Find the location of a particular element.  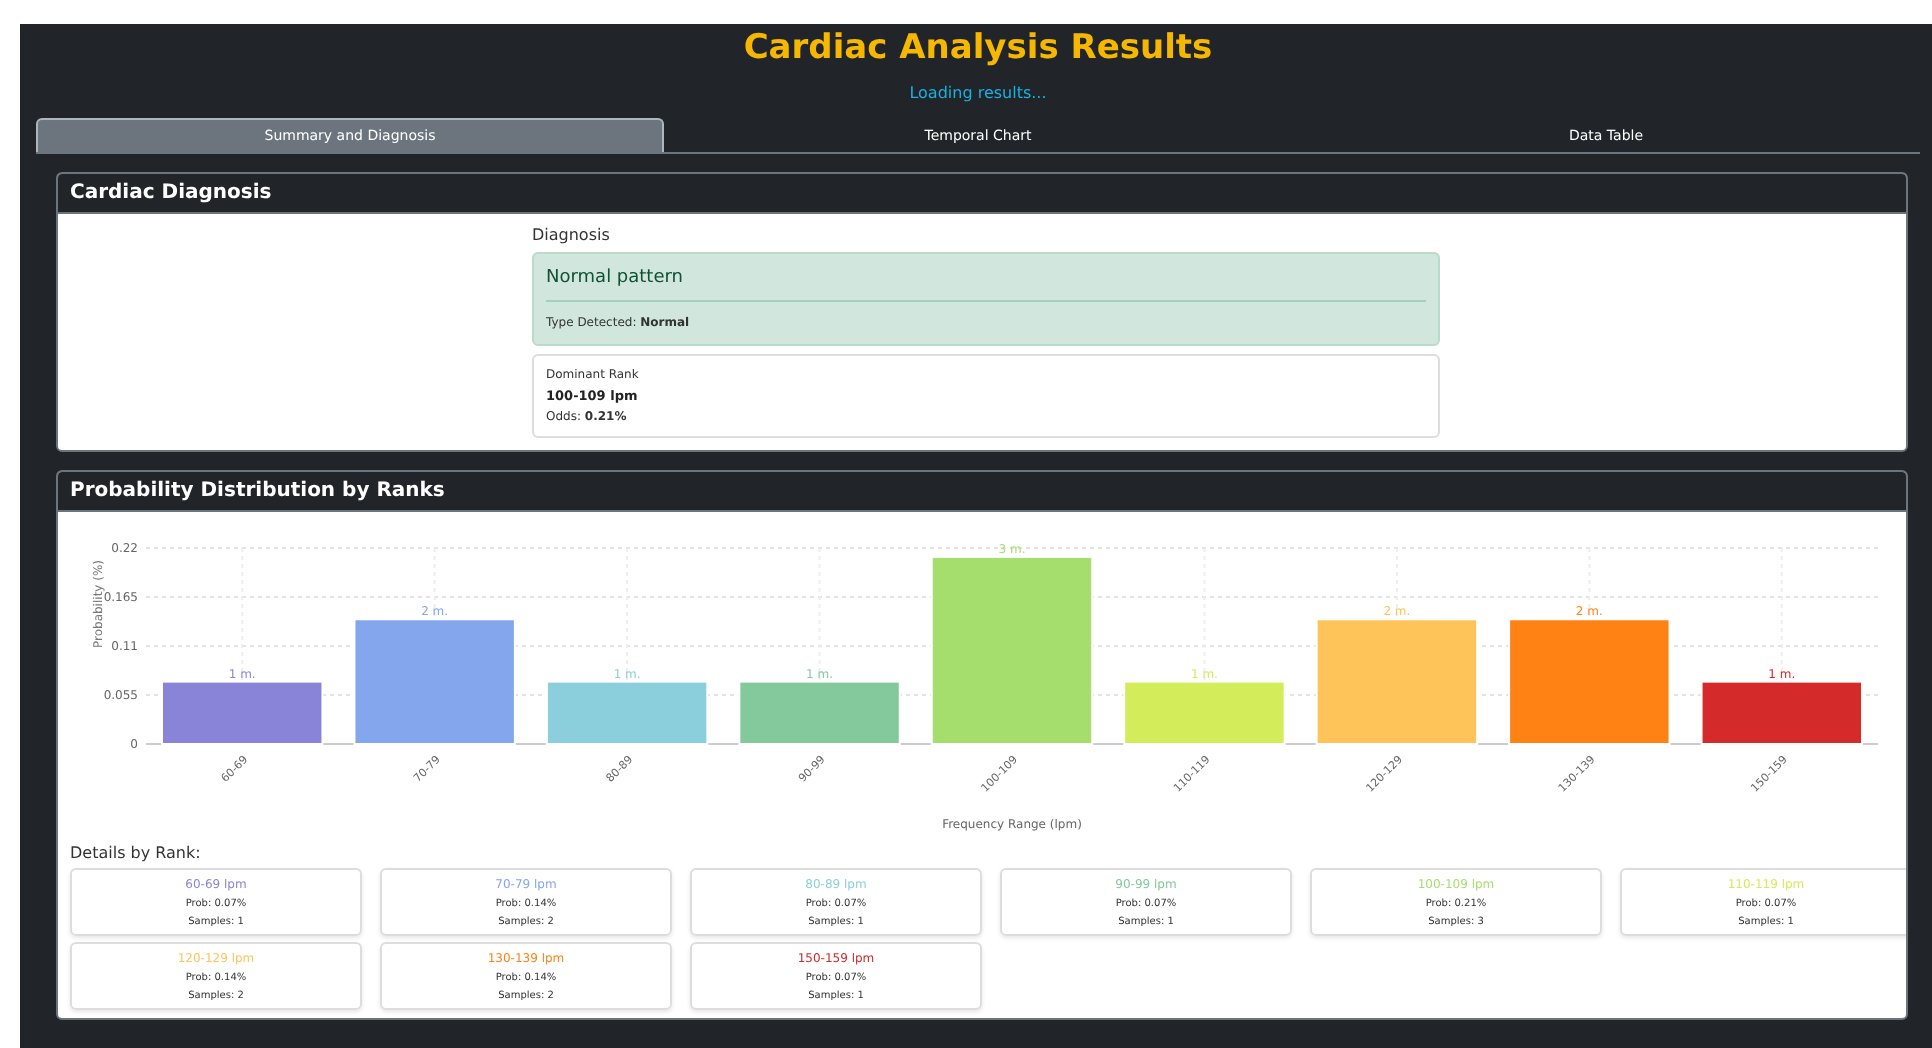

page-title: Cardiac Analysis Results is located at coordinates (978, 48).